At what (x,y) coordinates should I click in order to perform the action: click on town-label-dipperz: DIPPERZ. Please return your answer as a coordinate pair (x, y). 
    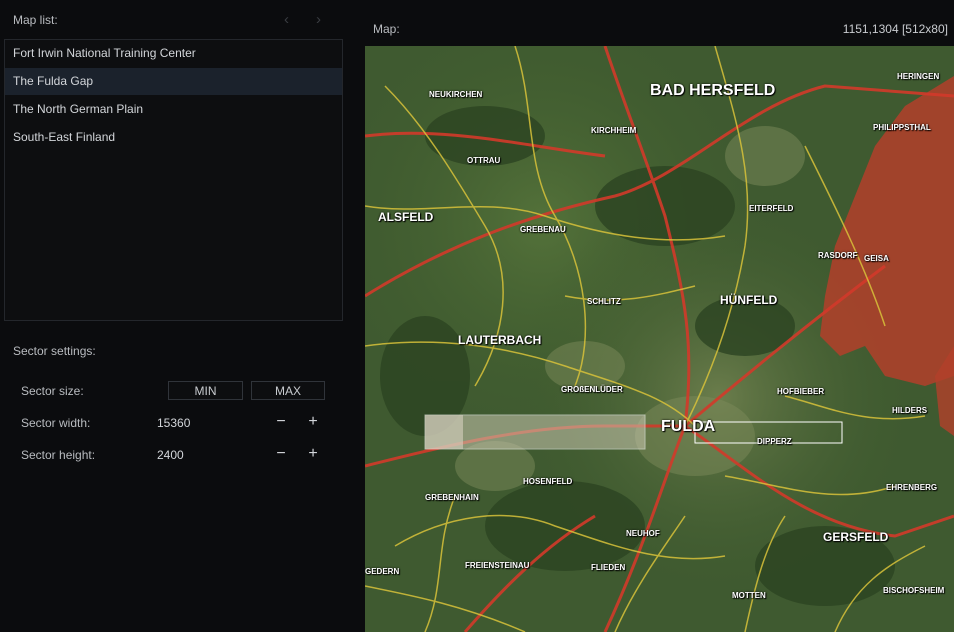
    Looking at the image, I should click on (774, 441).